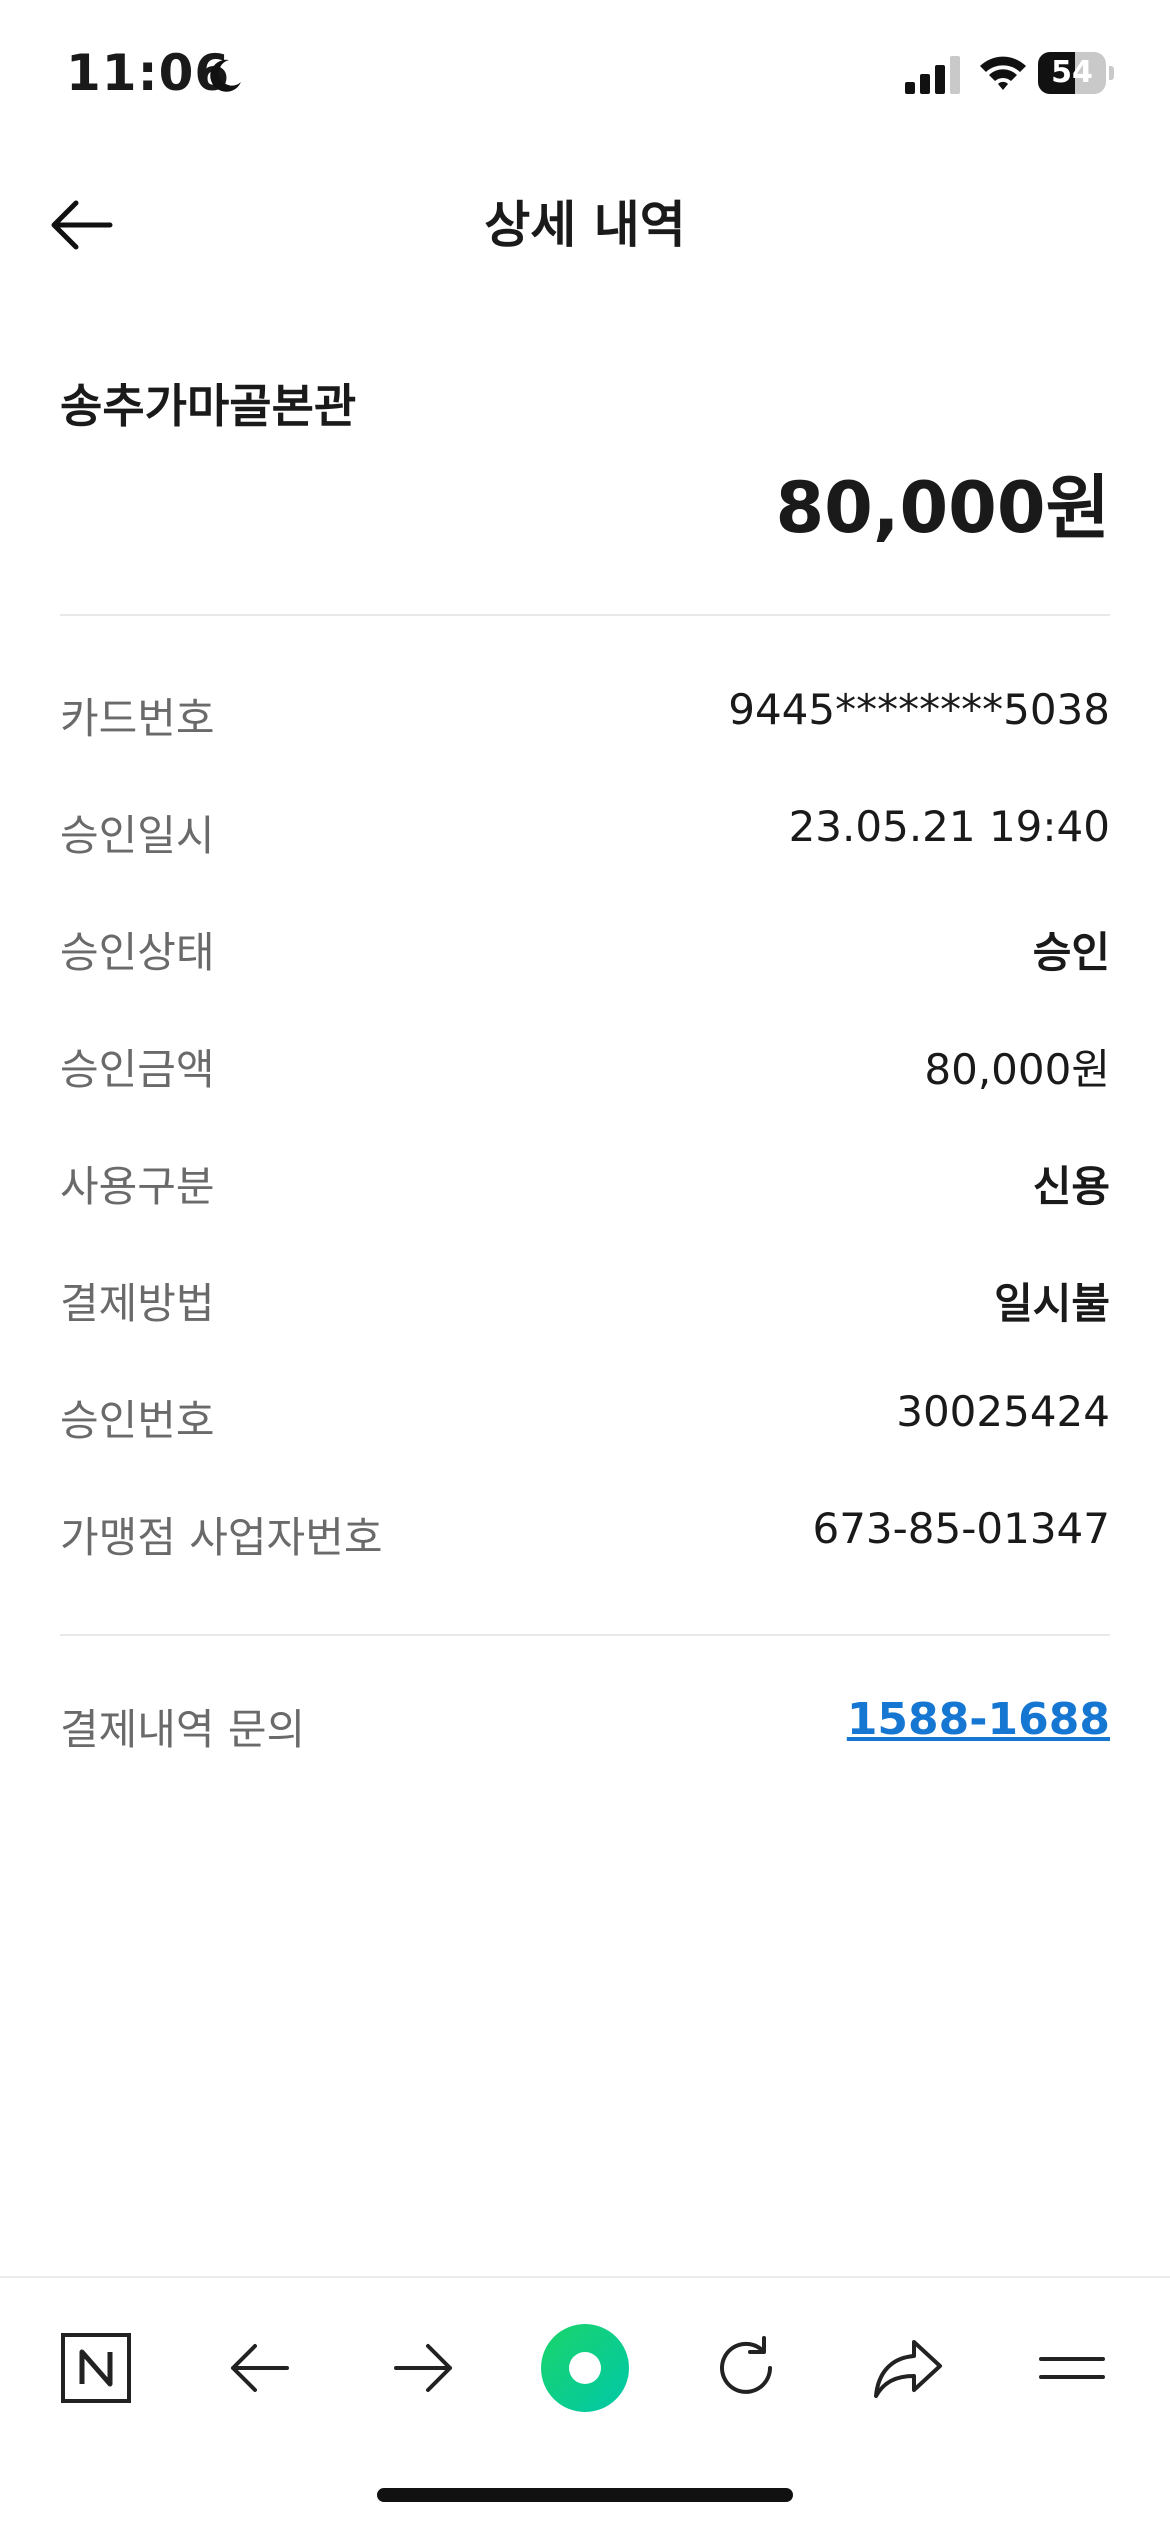  Describe the element at coordinates (1071, 952) in the screenshot. I see `detail-value: 승인` at that location.